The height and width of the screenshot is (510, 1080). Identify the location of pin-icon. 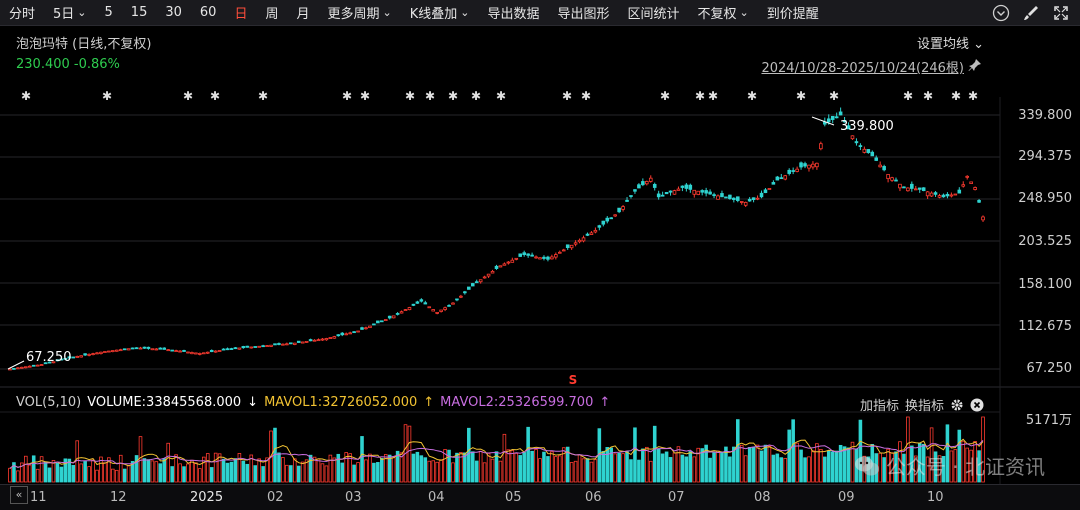
(975, 65).